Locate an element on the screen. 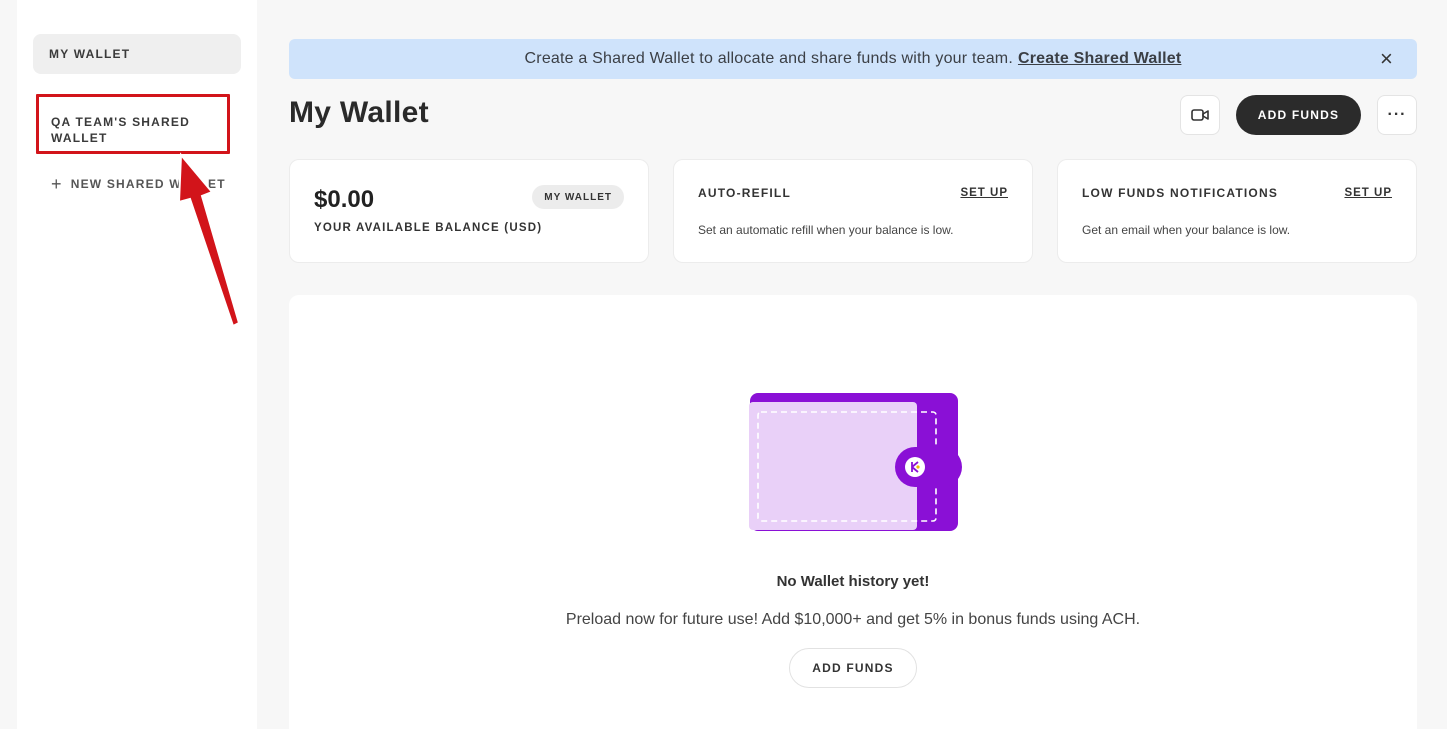 The image size is (1447, 729). video-camera-icon is located at coordinates (1200, 115).